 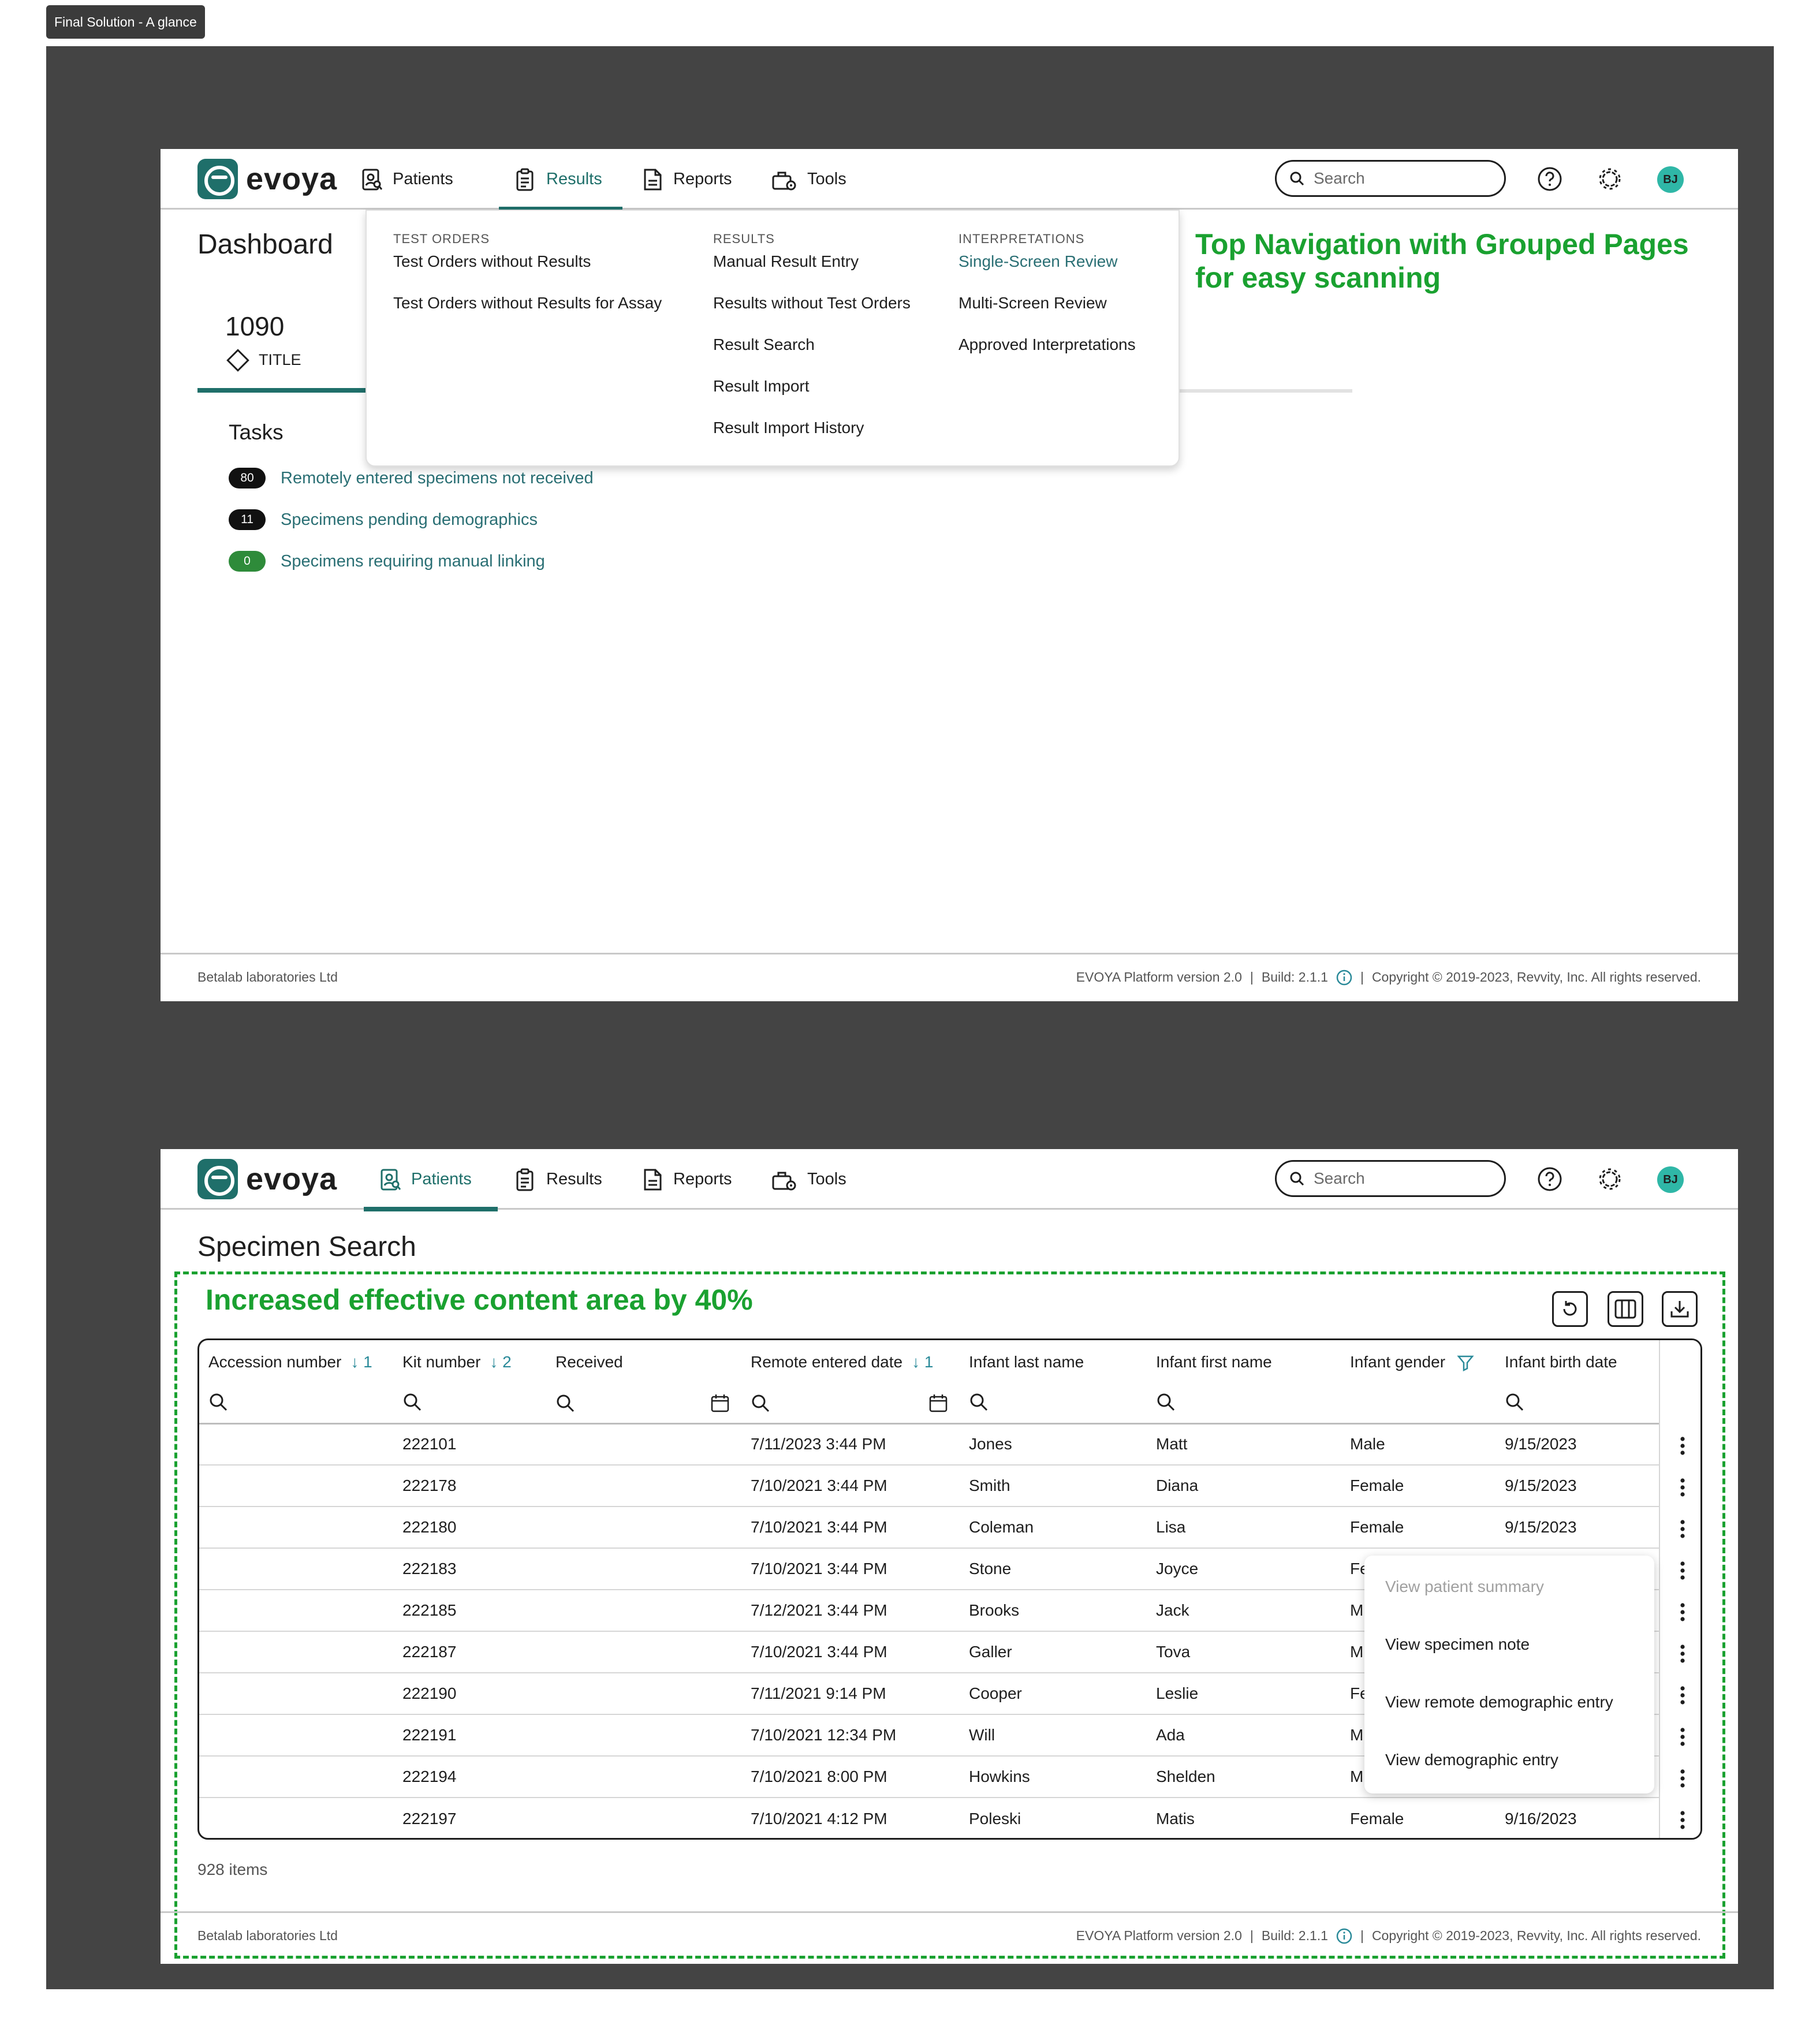 I want to click on task-item: 11 Specimens pending demographics, so click(x=384, y=519).